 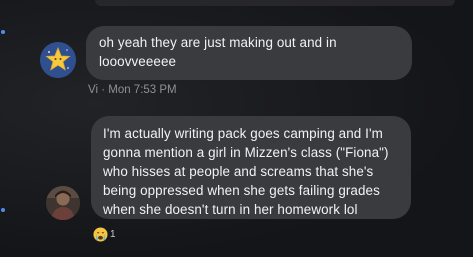 I want to click on reaction-count: 1, so click(x=113, y=234).